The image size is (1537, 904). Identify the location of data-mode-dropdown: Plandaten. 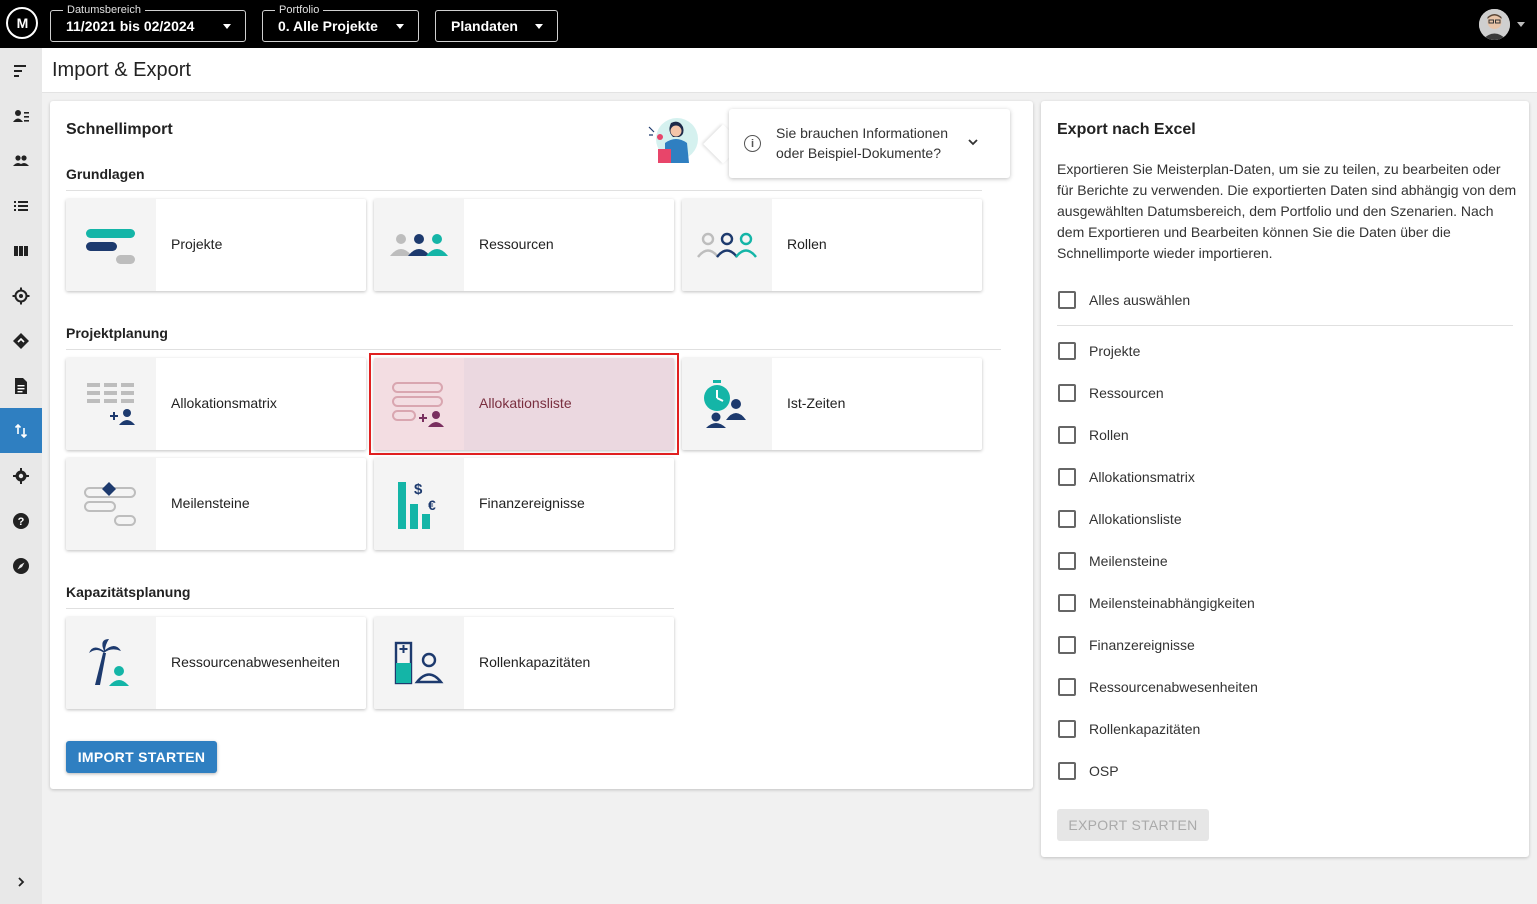
(496, 26).